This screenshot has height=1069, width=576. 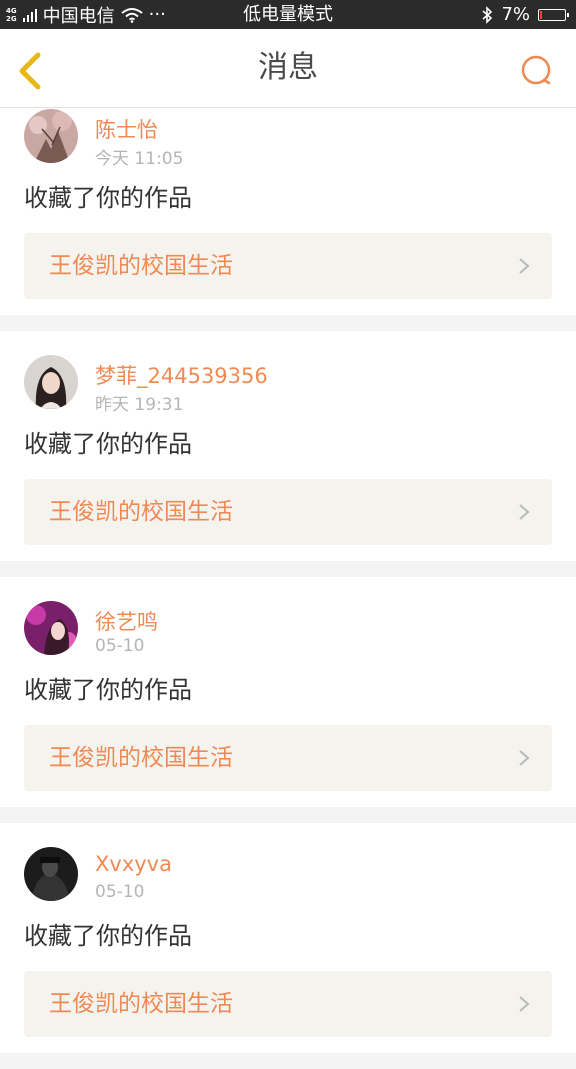 I want to click on username: 梦菲_244539356, so click(x=181, y=375).